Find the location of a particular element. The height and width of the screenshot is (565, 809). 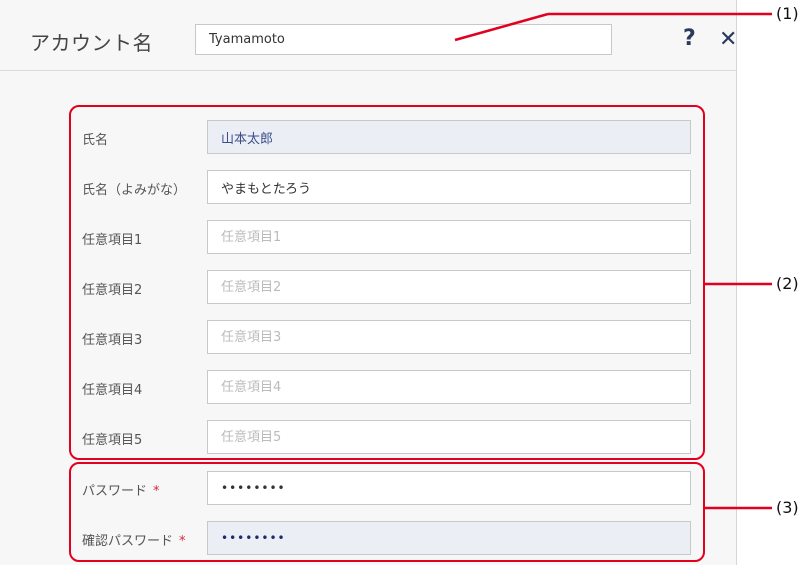

help-icon: ? is located at coordinates (689, 38).